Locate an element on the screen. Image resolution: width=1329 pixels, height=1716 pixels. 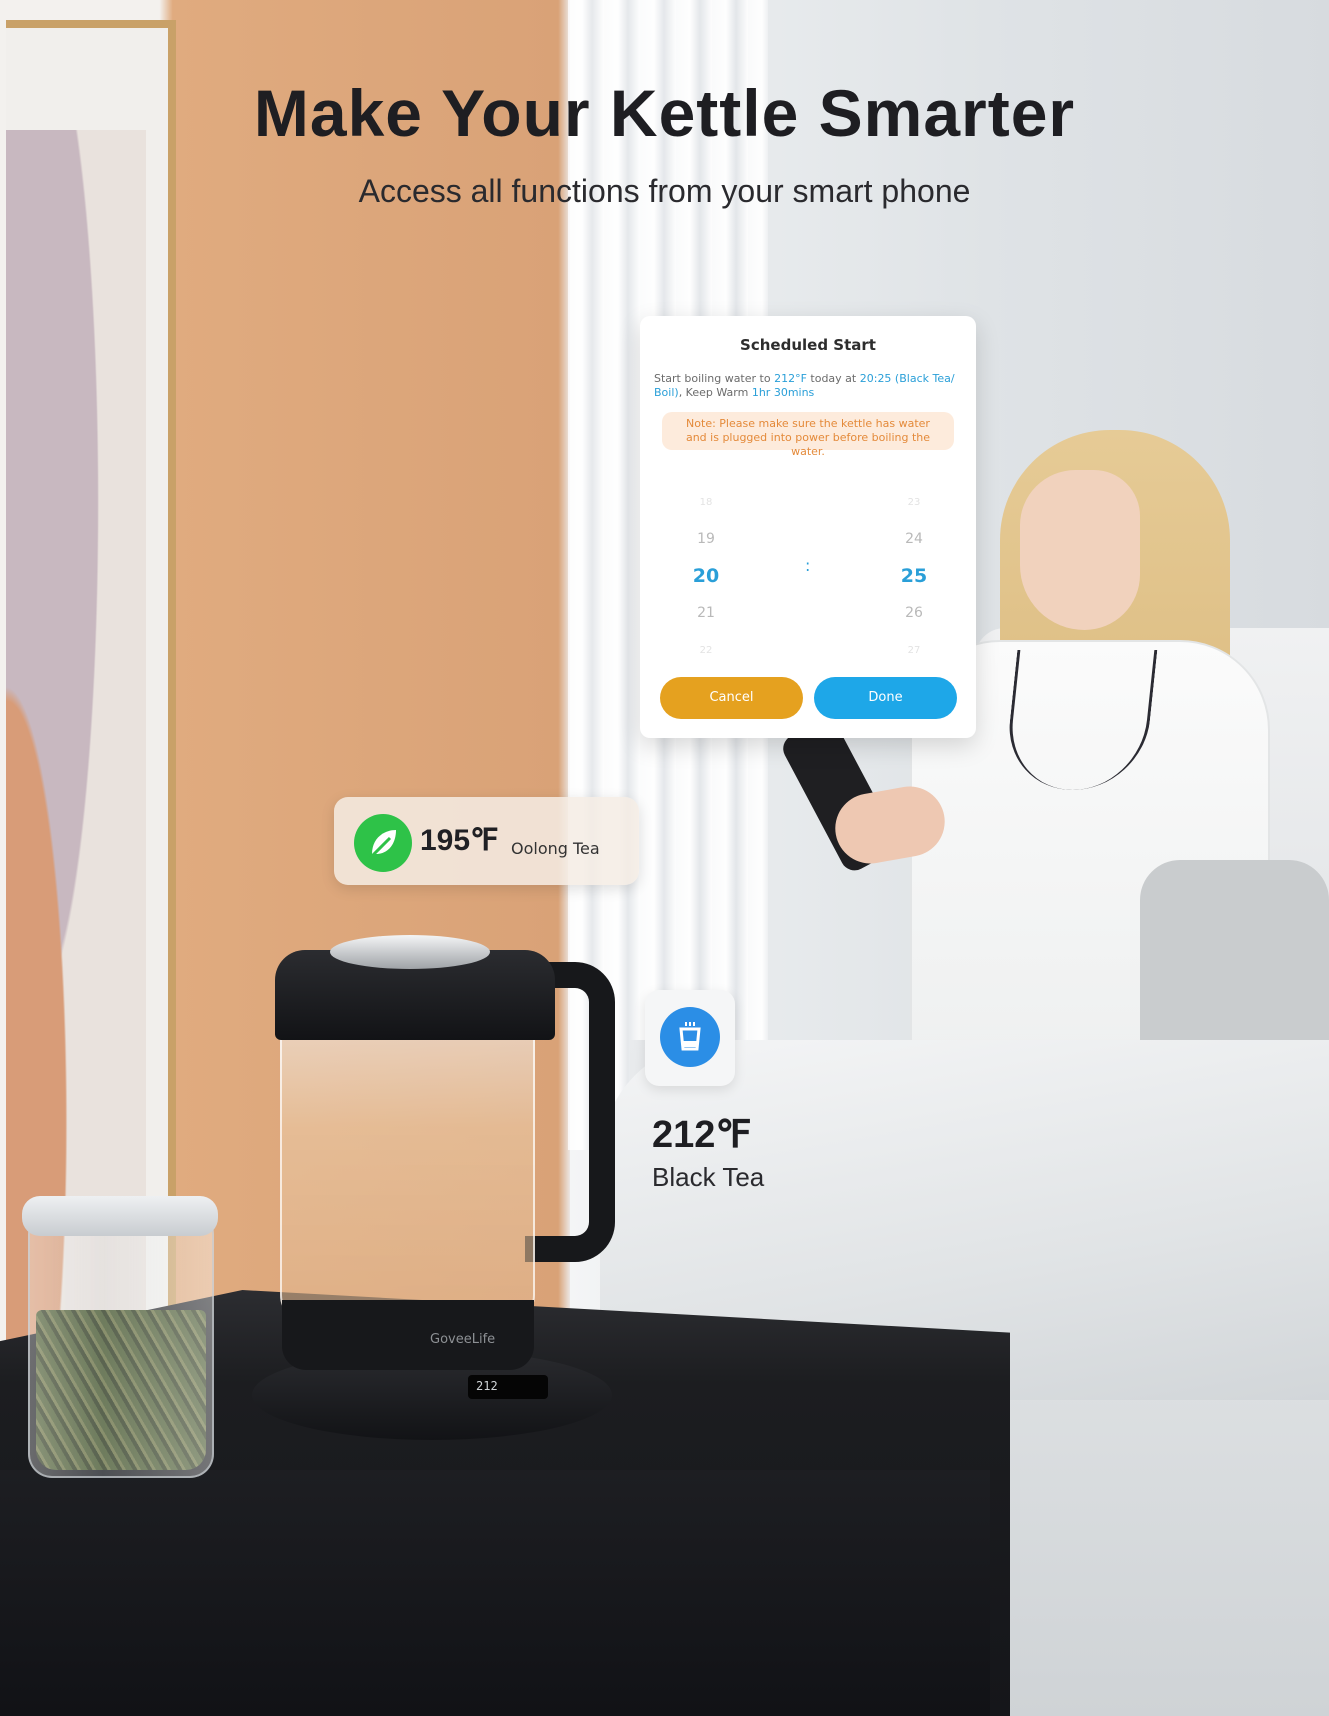
hour-option: 21 is located at coordinates (706, 613).